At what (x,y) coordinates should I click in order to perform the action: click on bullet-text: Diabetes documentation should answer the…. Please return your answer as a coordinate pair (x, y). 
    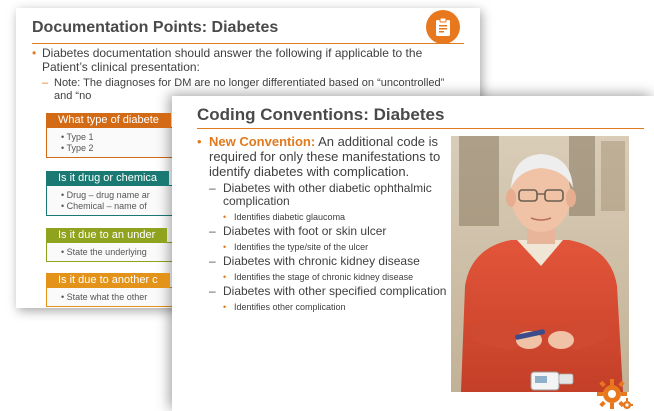
    Looking at the image, I should click on (232, 60).